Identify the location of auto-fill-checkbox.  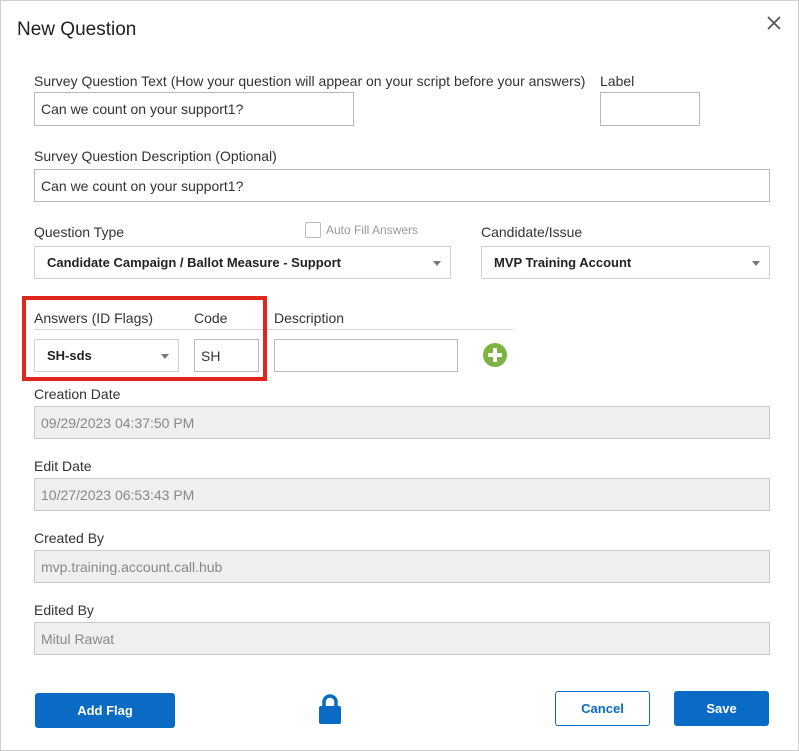
(313, 230).